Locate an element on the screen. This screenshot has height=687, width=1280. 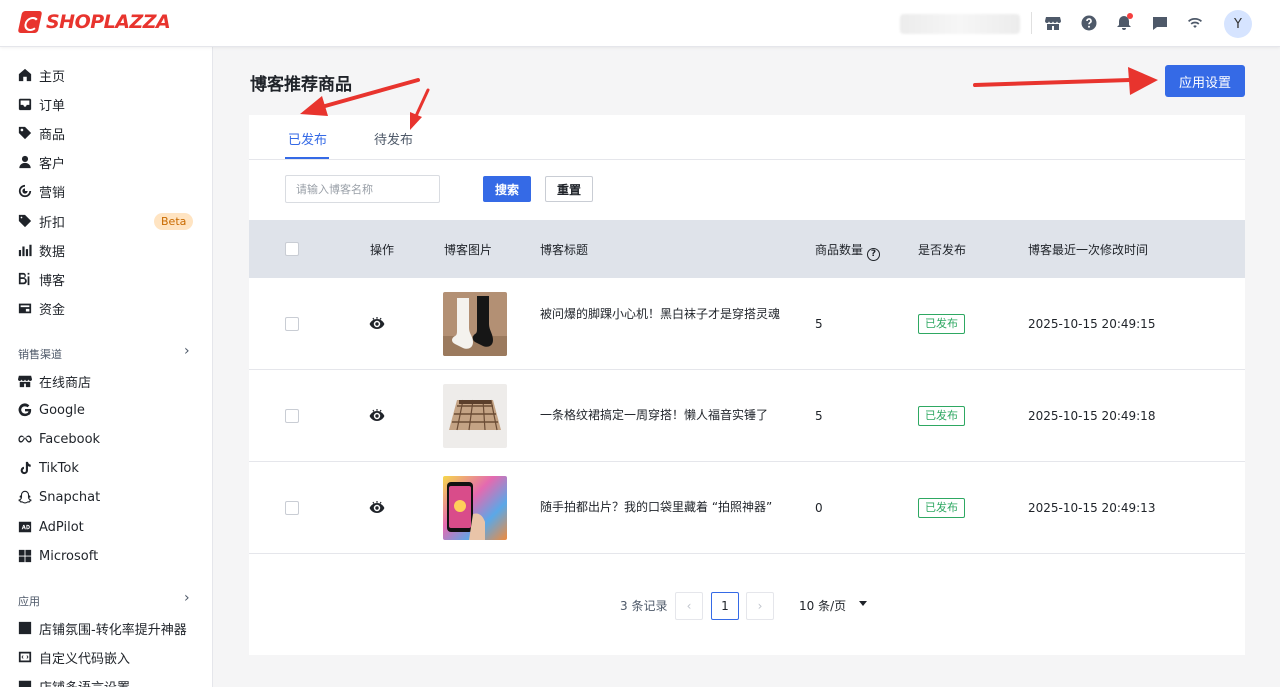
sidebar-item-blog: 博客 is located at coordinates (106, 279).